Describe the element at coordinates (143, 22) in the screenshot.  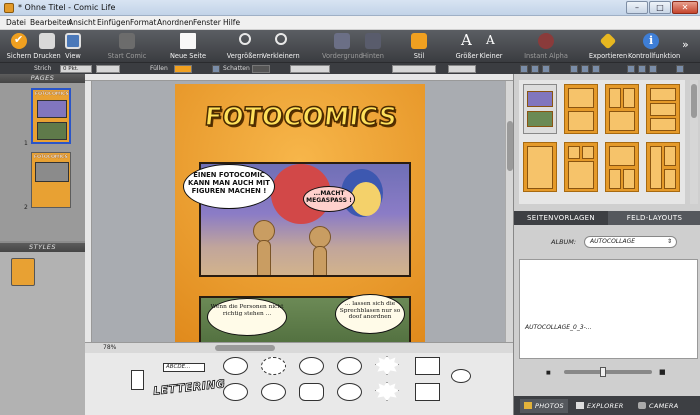
I see `menu-format: Format` at that location.